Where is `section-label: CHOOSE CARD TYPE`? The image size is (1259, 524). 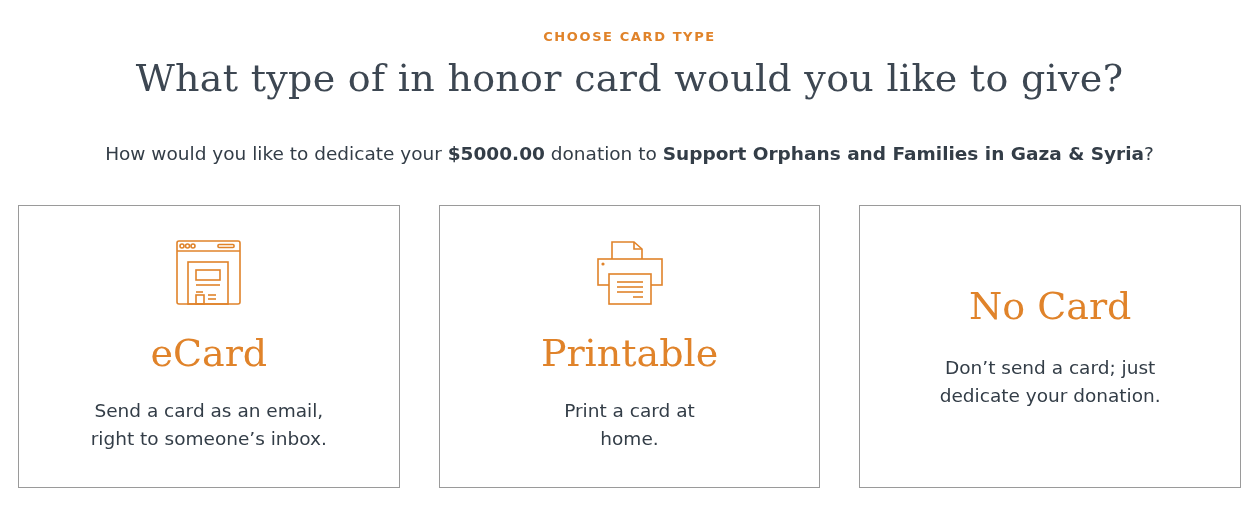 section-label: CHOOSE CARD TYPE is located at coordinates (629, 36).